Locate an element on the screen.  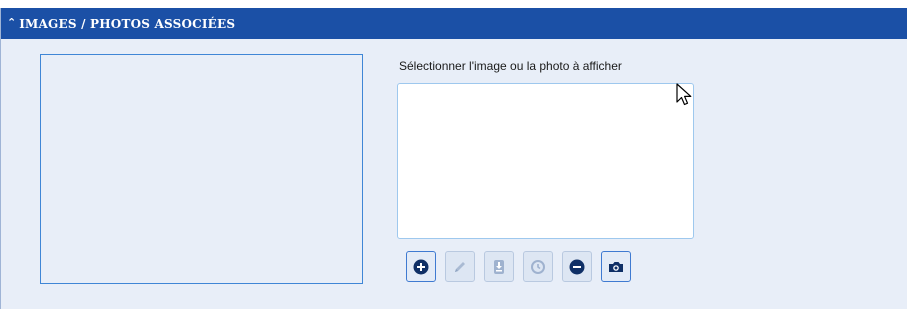
add-button is located at coordinates (421, 266).